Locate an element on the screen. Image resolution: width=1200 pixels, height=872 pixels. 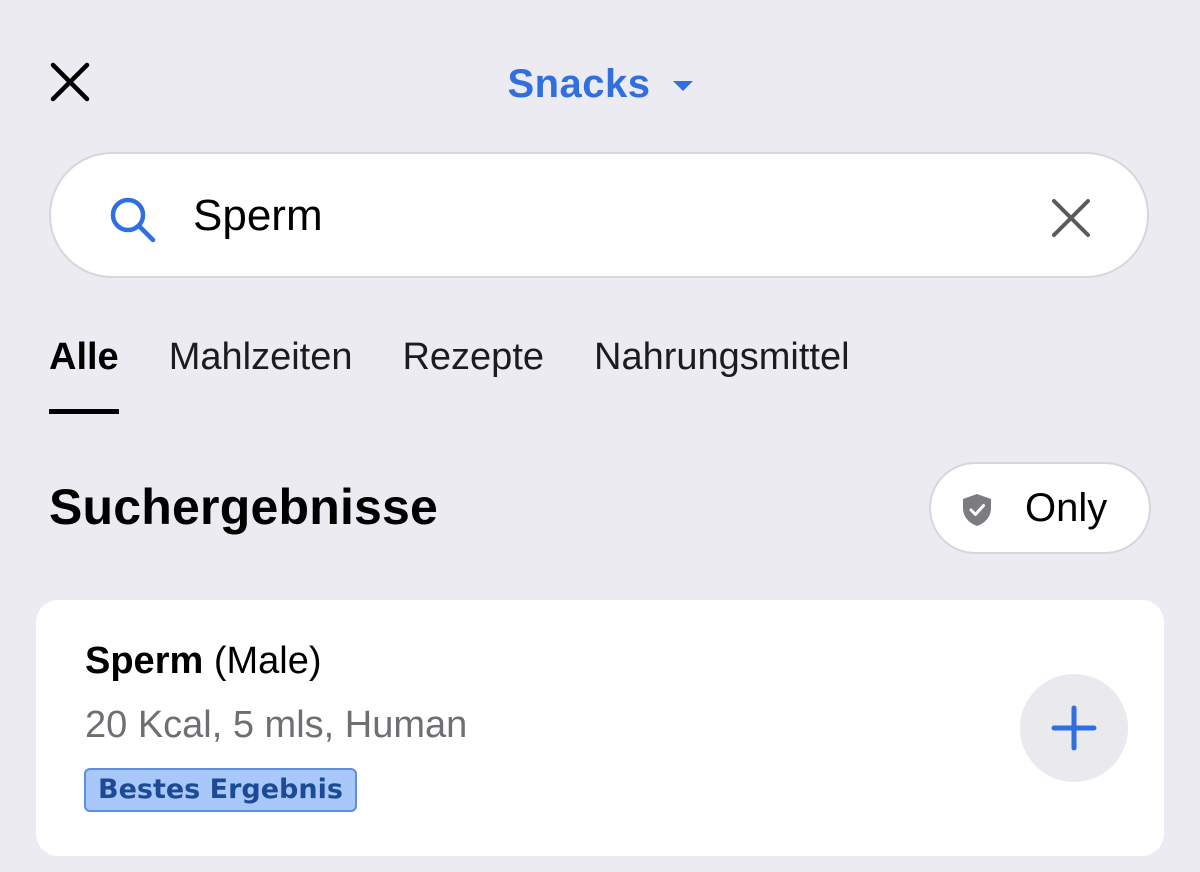
verified-only-filter-button: Only is located at coordinates (1040, 508).